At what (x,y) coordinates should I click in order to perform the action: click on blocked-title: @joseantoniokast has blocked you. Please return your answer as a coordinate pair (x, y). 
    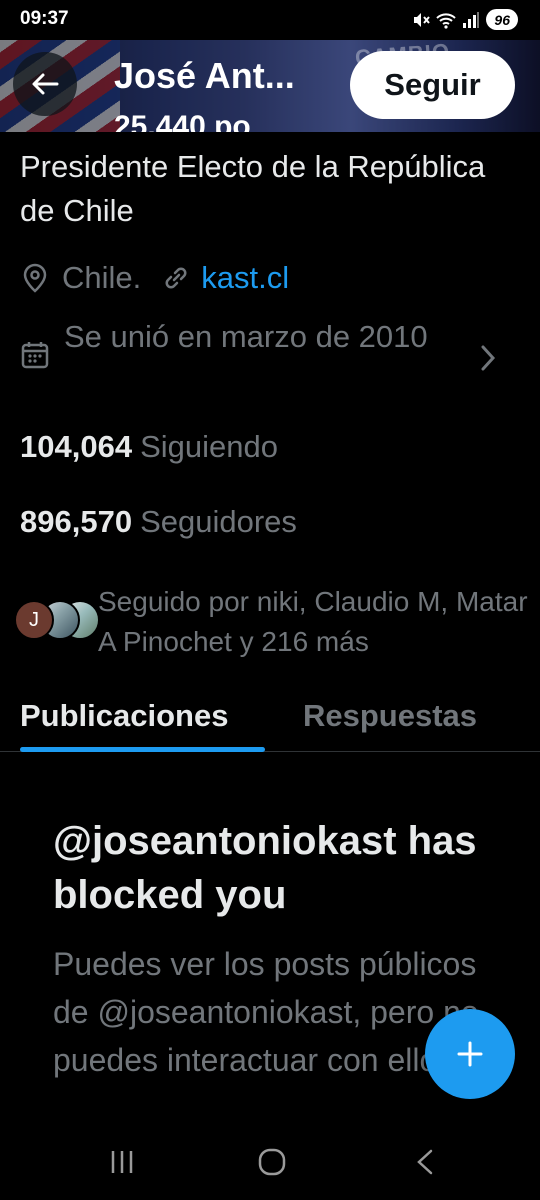
    Looking at the image, I should click on (265, 868).